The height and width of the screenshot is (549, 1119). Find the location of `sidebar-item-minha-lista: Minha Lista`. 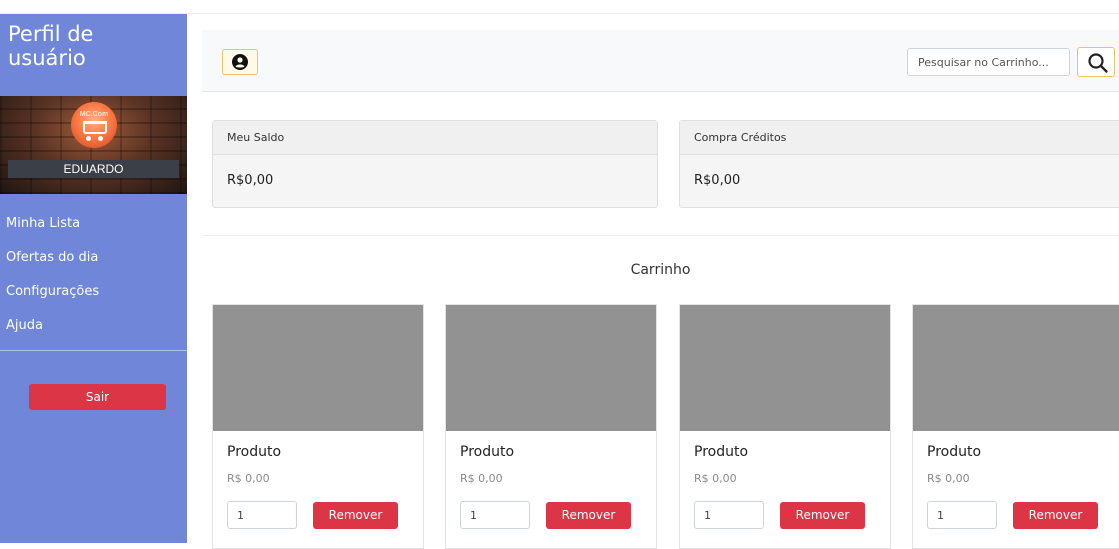

sidebar-item-minha-lista: Minha Lista is located at coordinates (93, 231).